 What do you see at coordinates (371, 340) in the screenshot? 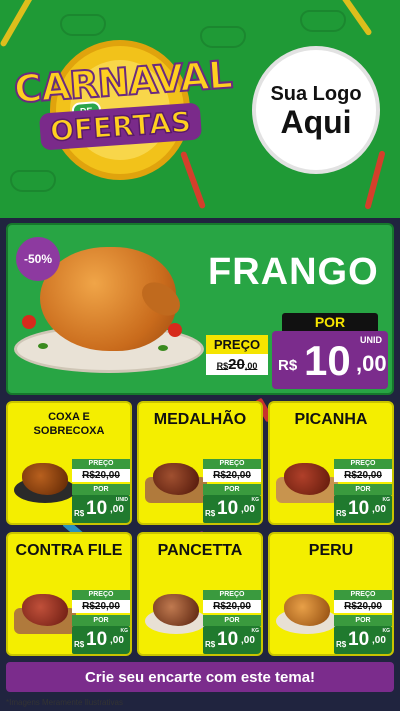
I see `new-price-unit: UNID` at bounding box center [371, 340].